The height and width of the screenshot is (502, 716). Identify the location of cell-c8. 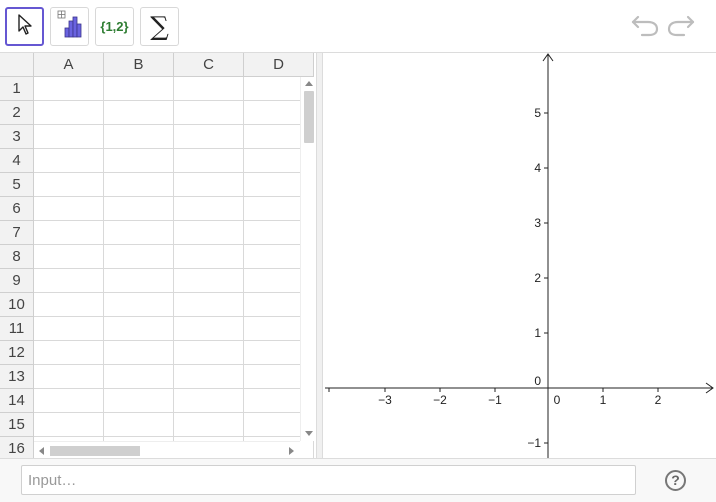
(209, 257).